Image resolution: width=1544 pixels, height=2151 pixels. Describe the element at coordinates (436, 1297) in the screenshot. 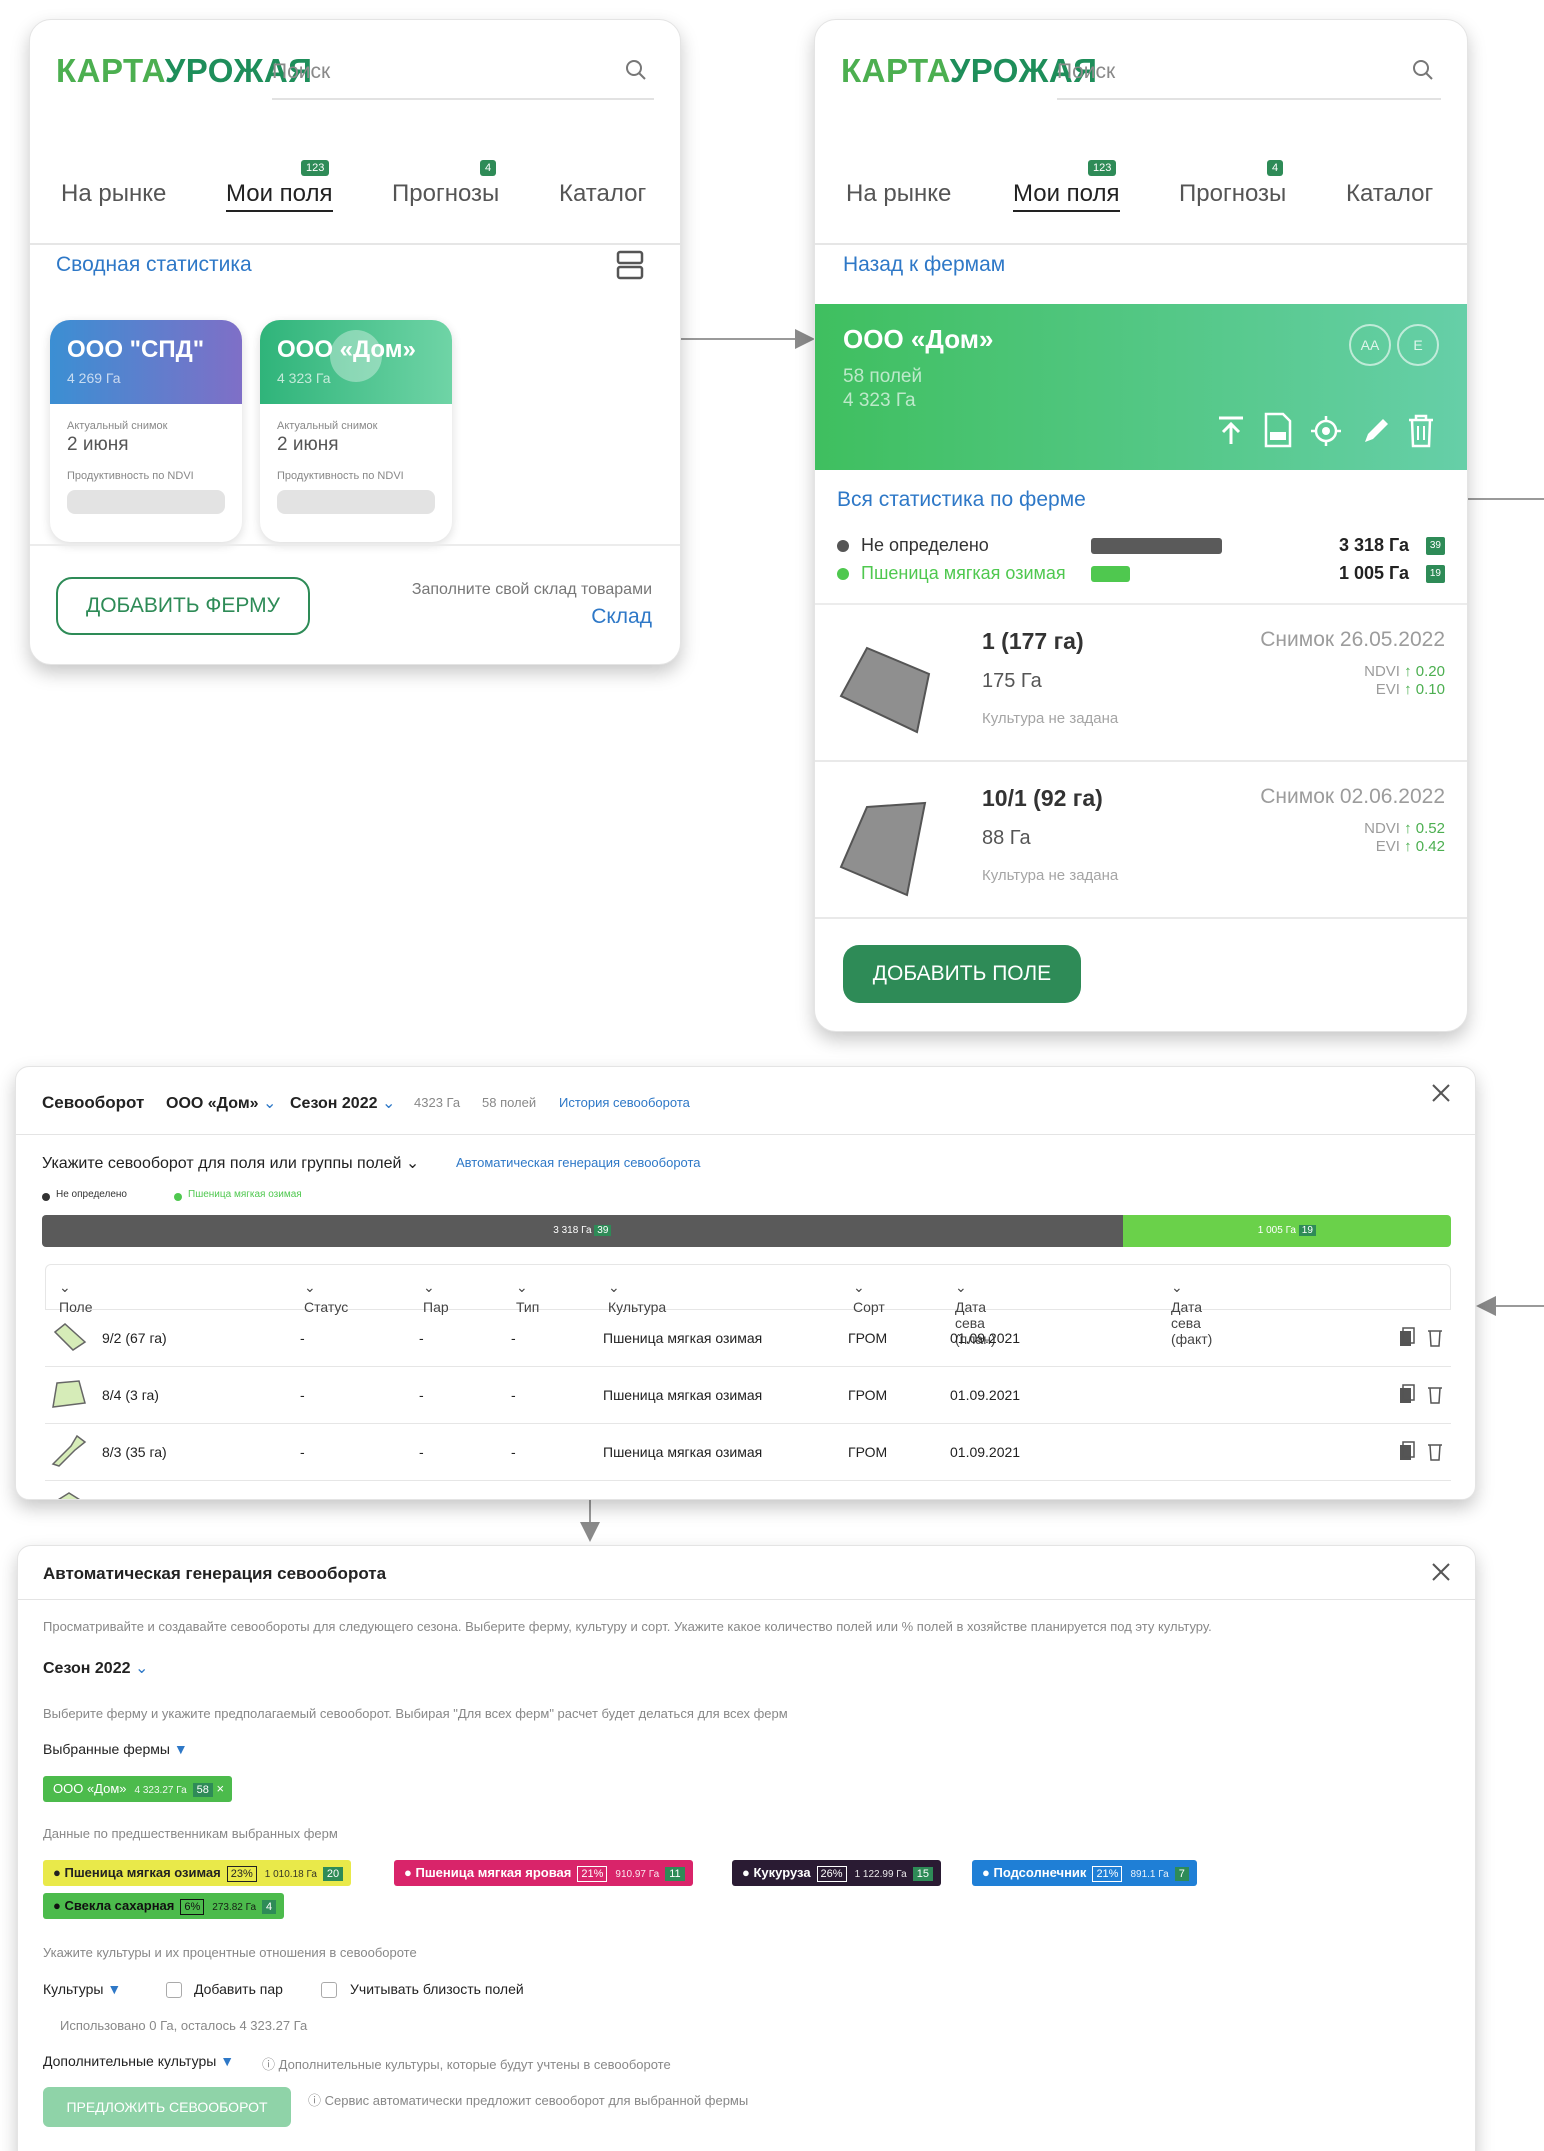

I see `col-par: Пар ⌄` at that location.